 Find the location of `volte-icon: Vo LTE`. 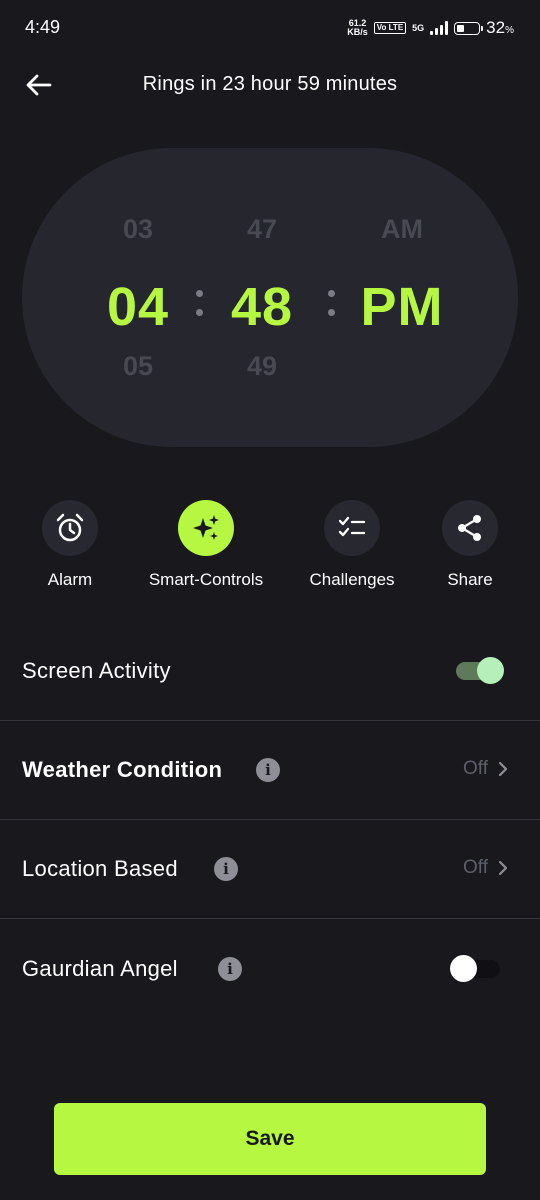

volte-icon: Vo LTE is located at coordinates (390, 28).